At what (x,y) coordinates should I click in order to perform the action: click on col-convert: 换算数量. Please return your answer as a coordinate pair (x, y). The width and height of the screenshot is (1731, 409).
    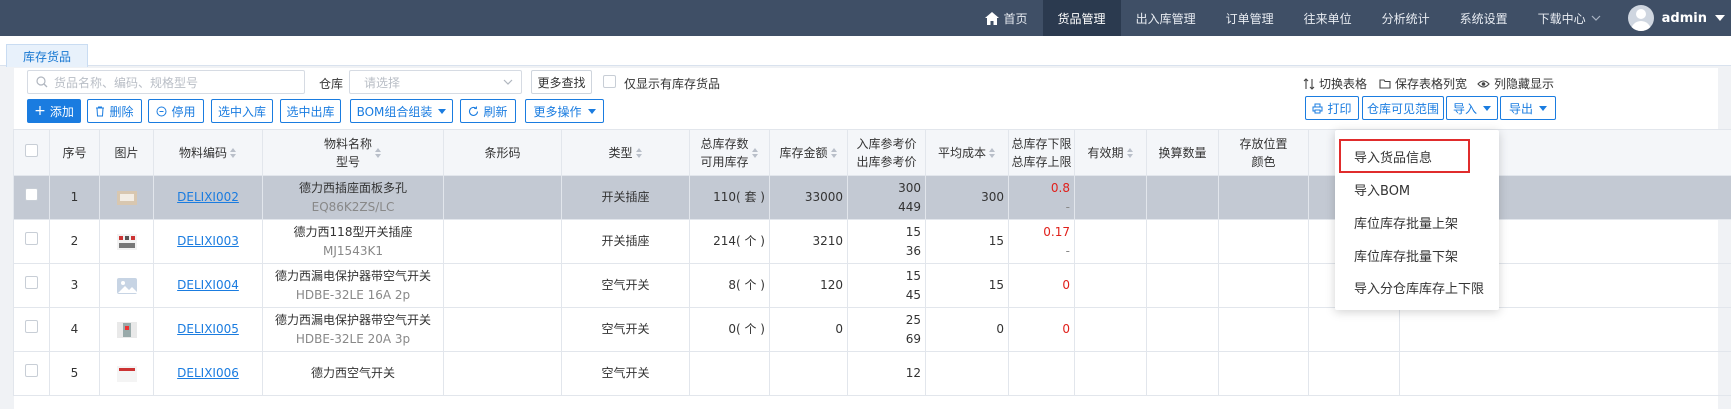
    Looking at the image, I should click on (1182, 152).